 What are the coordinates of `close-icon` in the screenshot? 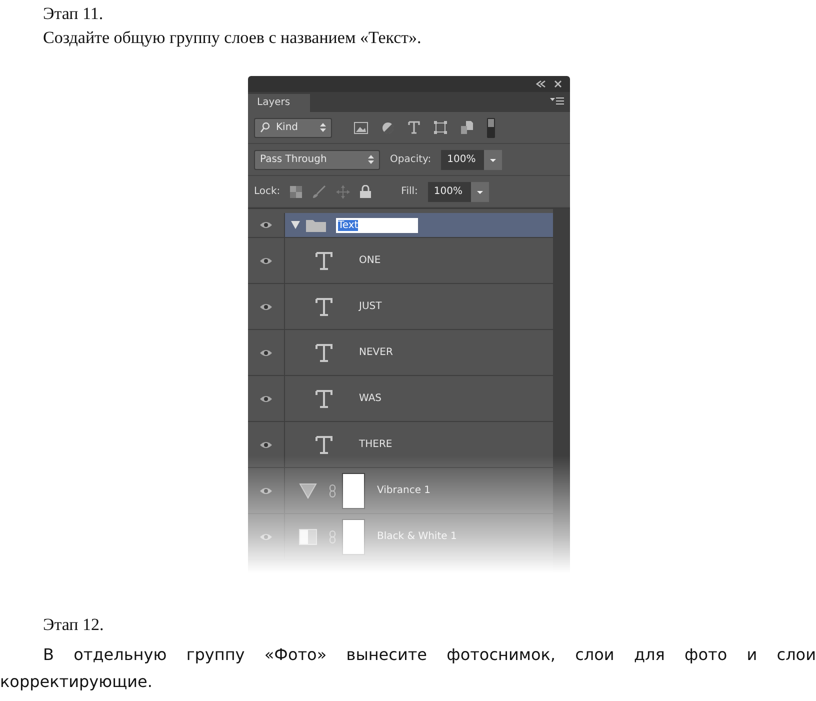 It's located at (558, 84).